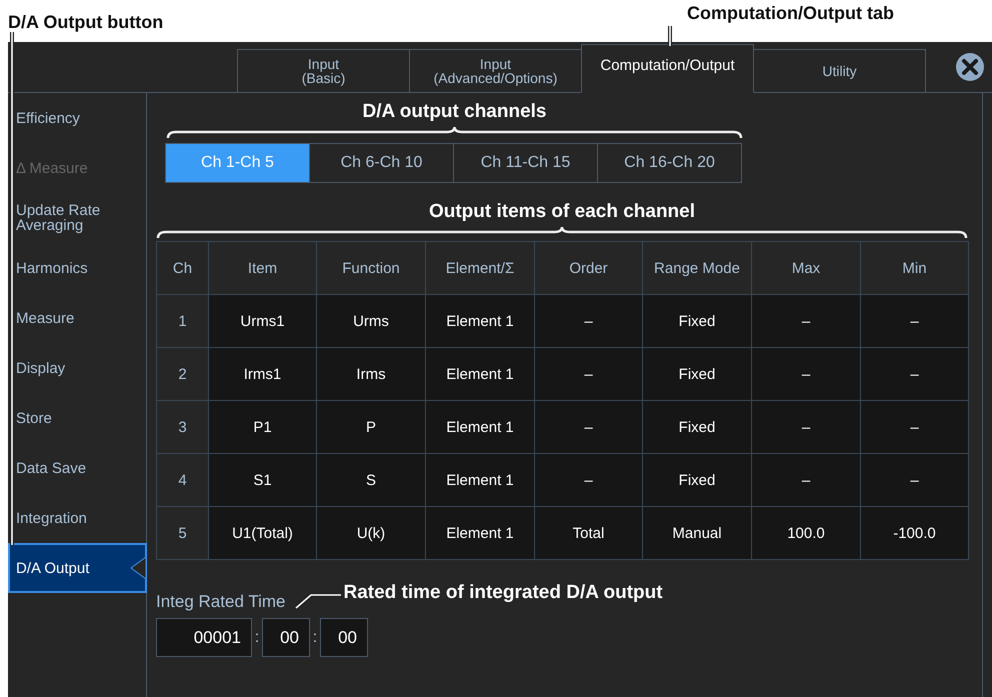 The width and height of the screenshot is (992, 697). Describe the element at coordinates (806, 533) in the screenshot. I see `table-cell: 100.0` at that location.